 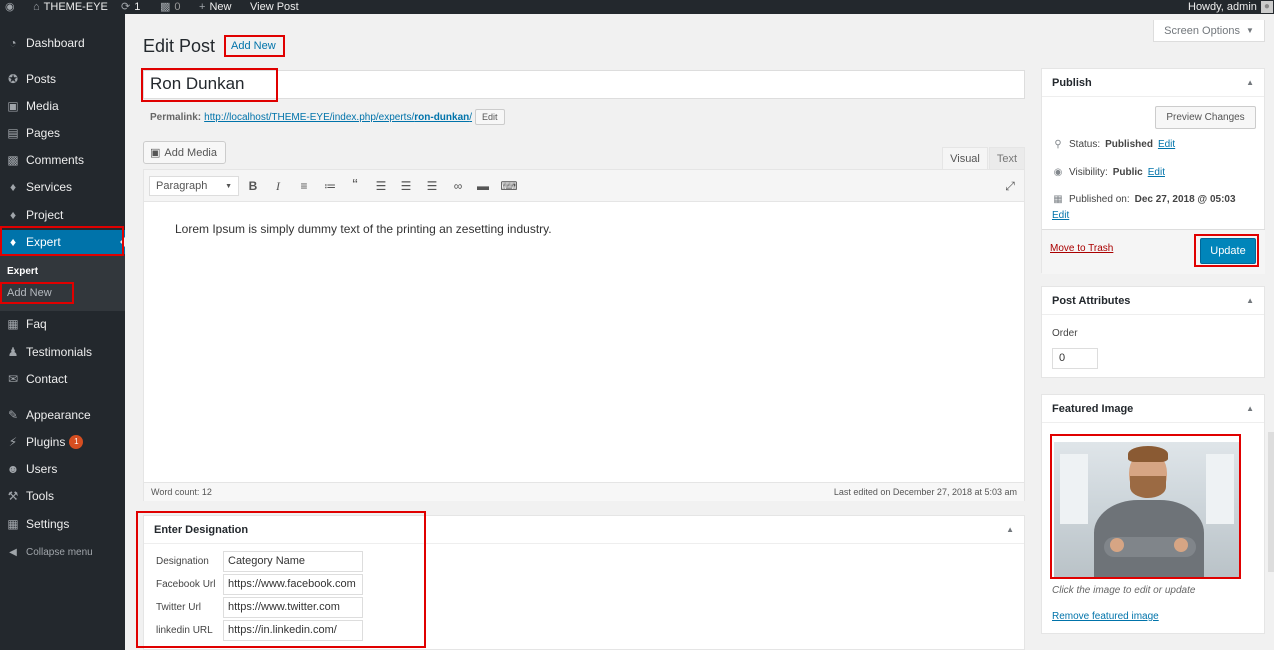 I want to click on sidebar-item-label: Pages, so click(x=43, y=133).